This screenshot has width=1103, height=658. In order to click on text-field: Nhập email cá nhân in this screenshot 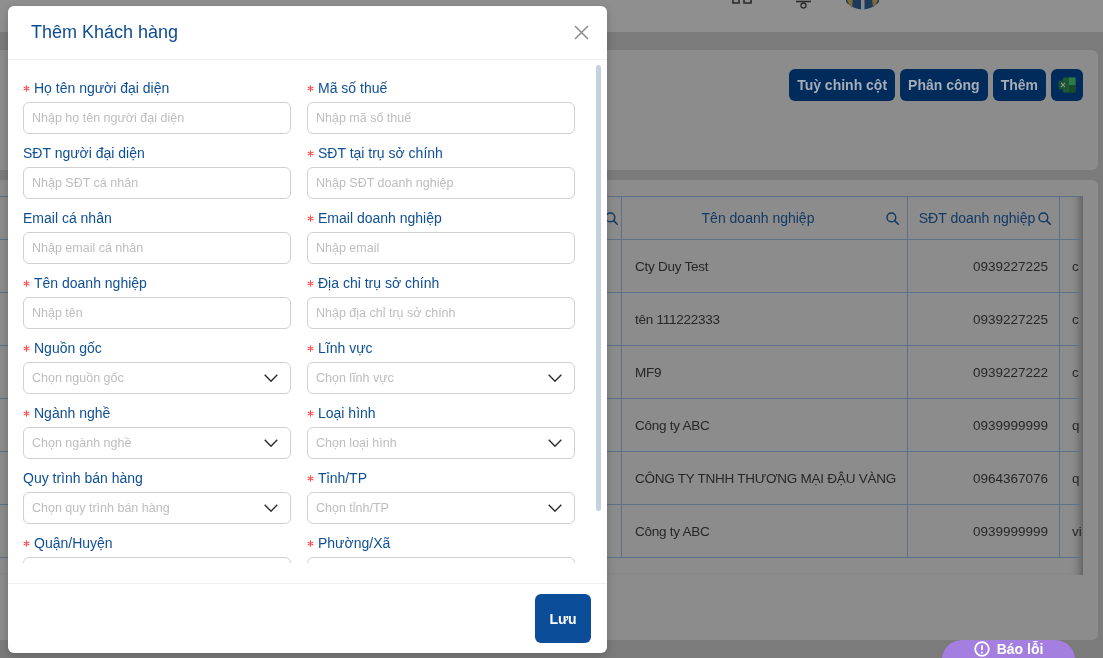, I will do `click(157, 248)`.